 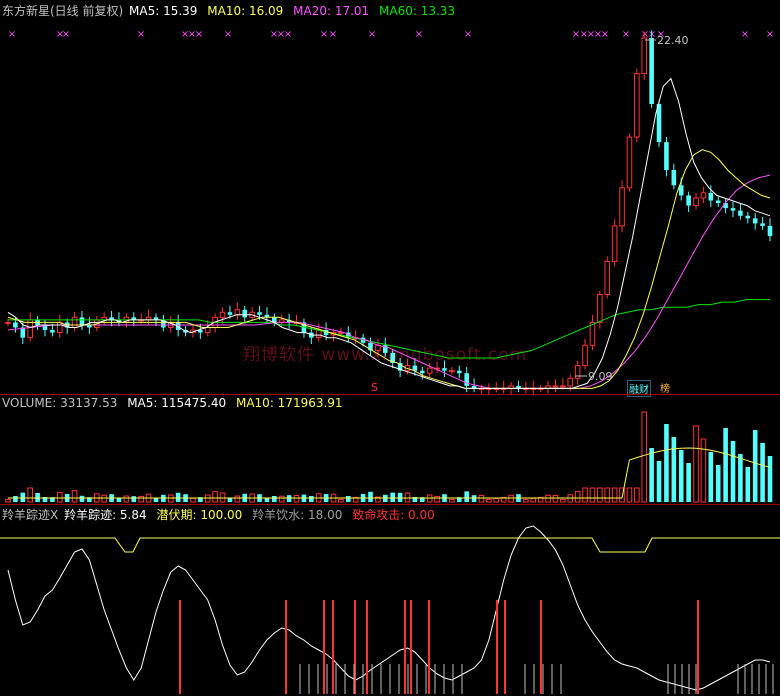 I want to click on ma60-line, so click(x=389, y=329).